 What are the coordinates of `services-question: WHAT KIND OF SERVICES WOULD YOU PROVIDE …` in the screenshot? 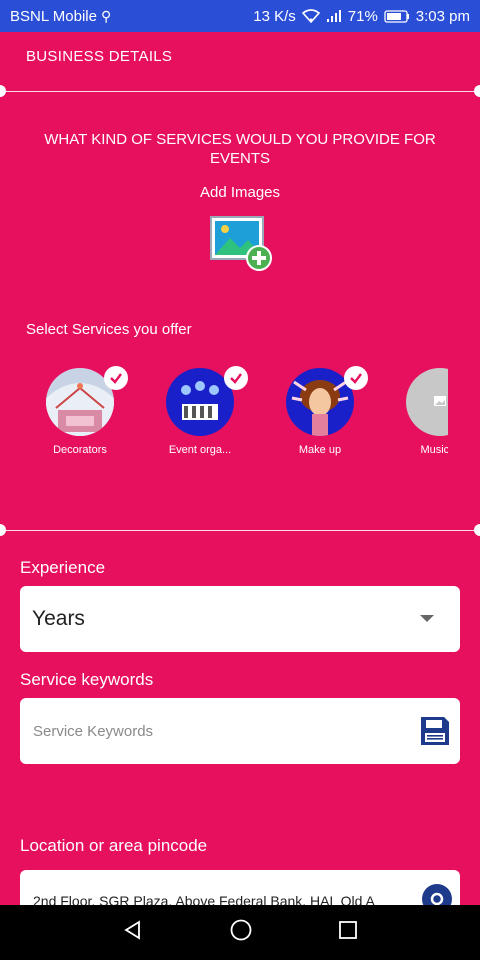 It's located at (240, 149).